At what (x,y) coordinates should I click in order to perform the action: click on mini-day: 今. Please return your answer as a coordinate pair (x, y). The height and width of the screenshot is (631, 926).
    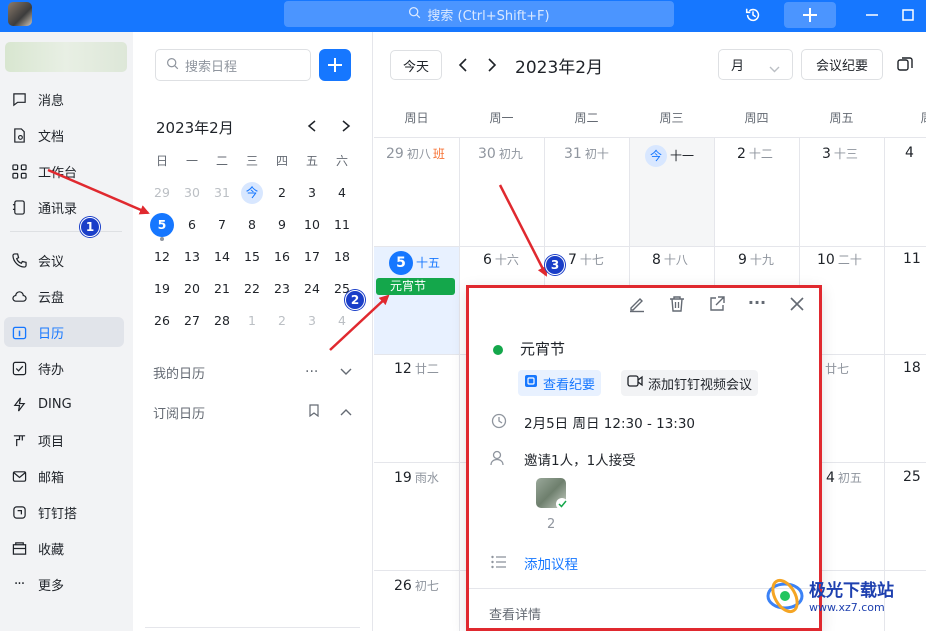
    Looking at the image, I should click on (252, 193).